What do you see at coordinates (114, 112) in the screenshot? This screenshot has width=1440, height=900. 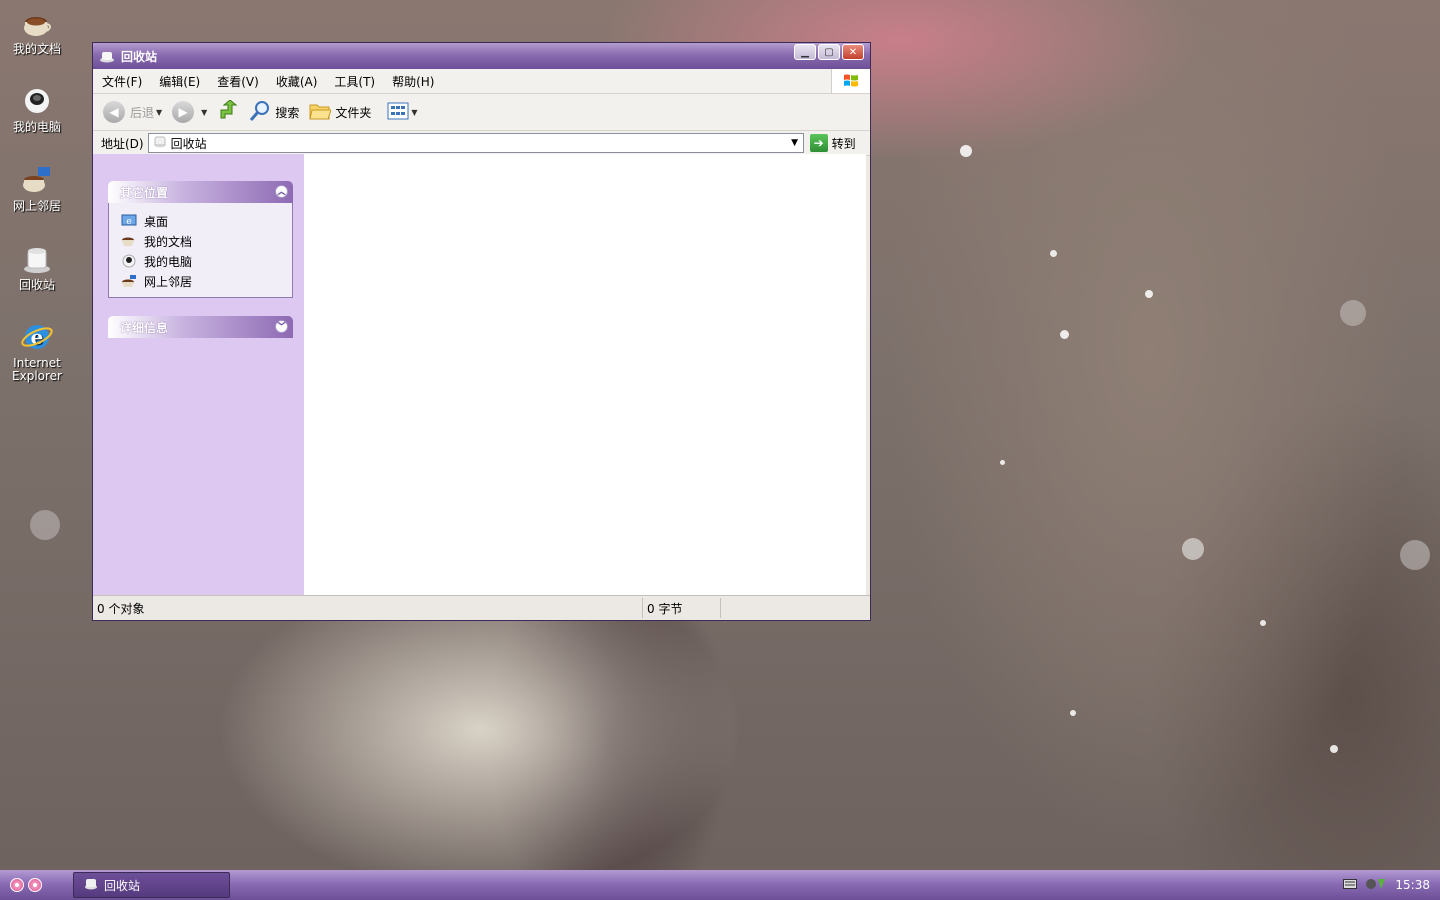 I see `back-arrow-icon: ◀` at bounding box center [114, 112].